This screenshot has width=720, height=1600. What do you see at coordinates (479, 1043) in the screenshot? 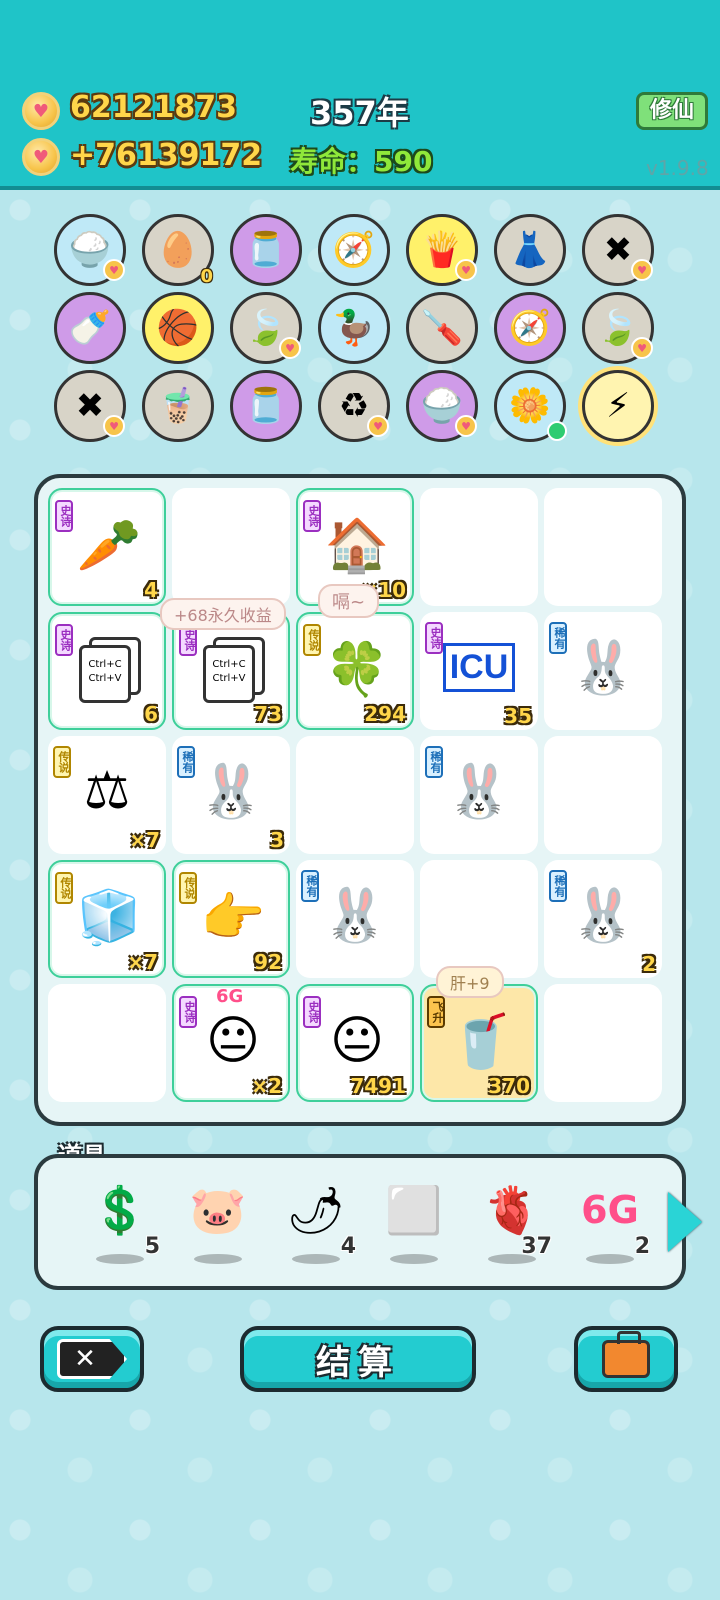
I see `board-cell-item: 飞升 🥤 370` at bounding box center [479, 1043].